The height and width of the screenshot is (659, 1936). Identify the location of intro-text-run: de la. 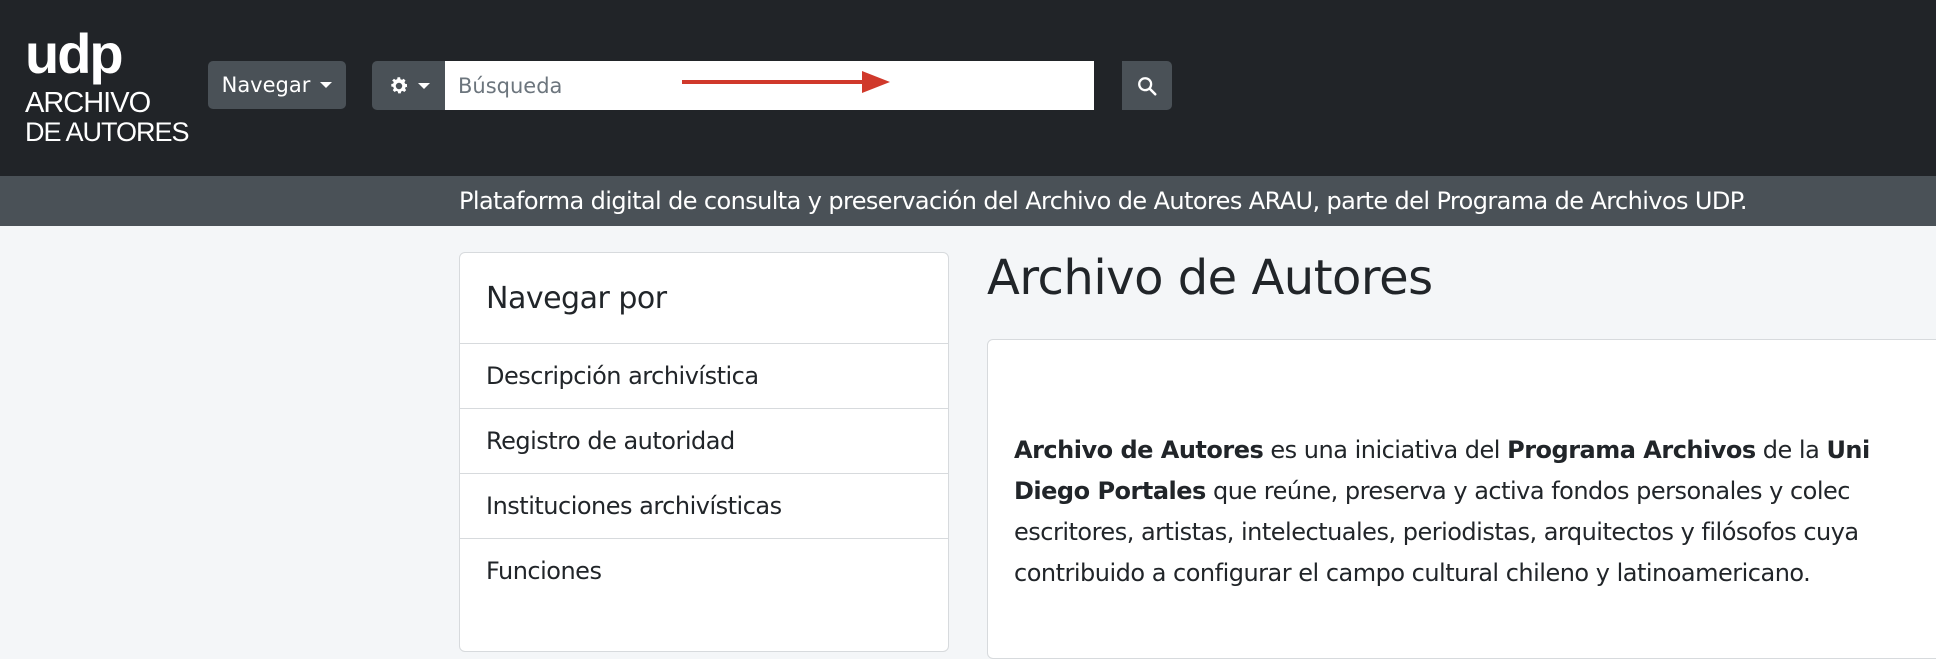
(1791, 450).